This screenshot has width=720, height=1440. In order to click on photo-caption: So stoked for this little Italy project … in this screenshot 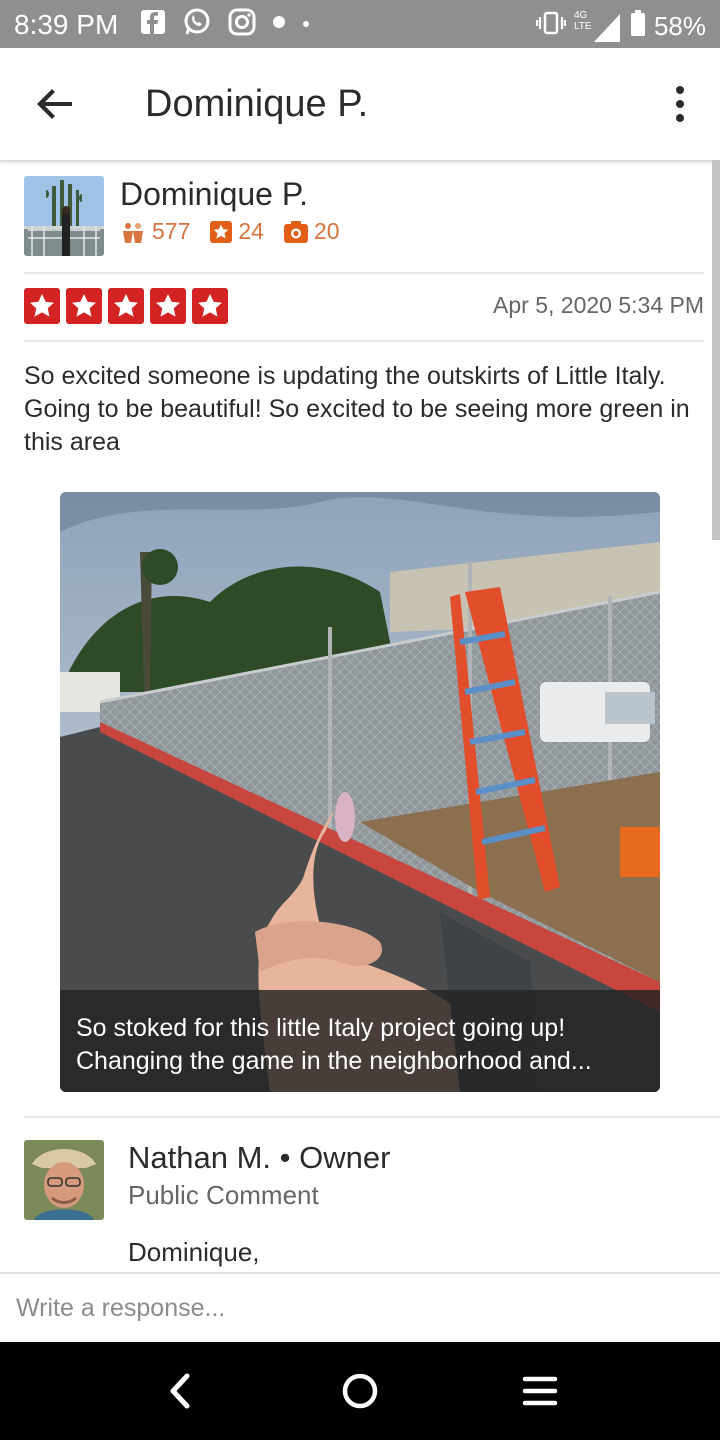, I will do `click(360, 1041)`.